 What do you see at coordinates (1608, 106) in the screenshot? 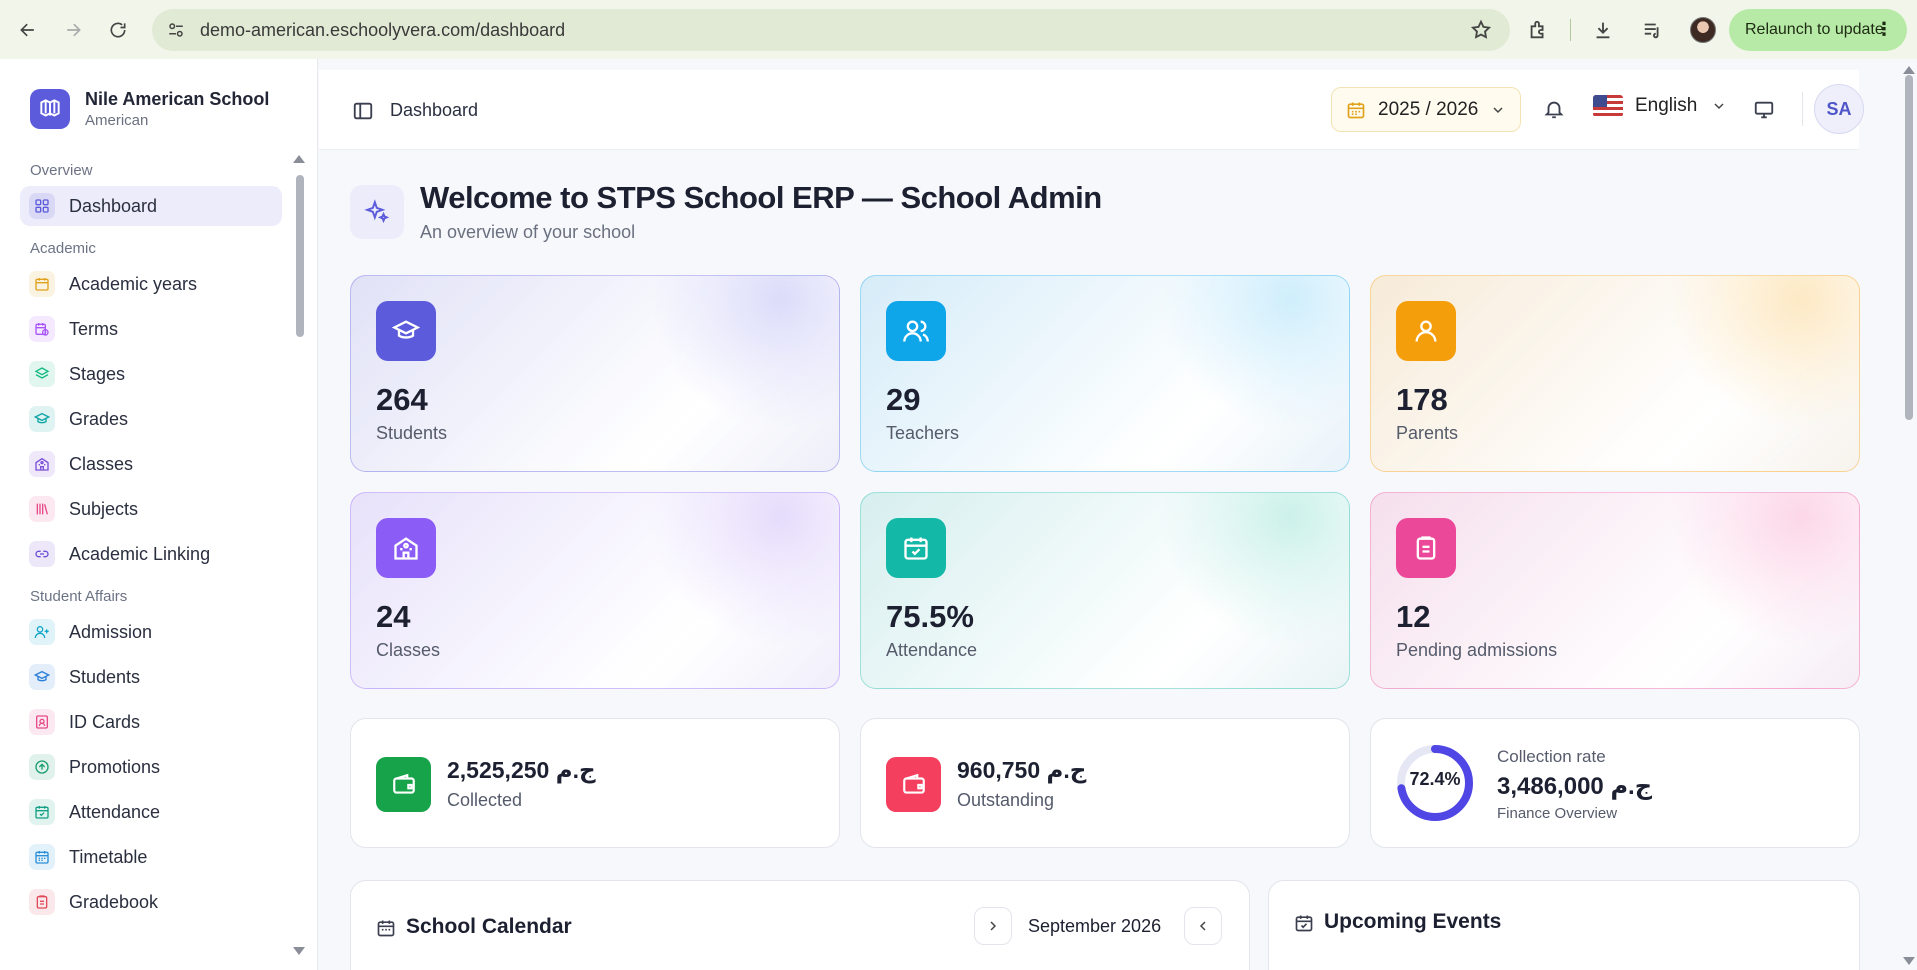
I see `us-flag-icon` at bounding box center [1608, 106].